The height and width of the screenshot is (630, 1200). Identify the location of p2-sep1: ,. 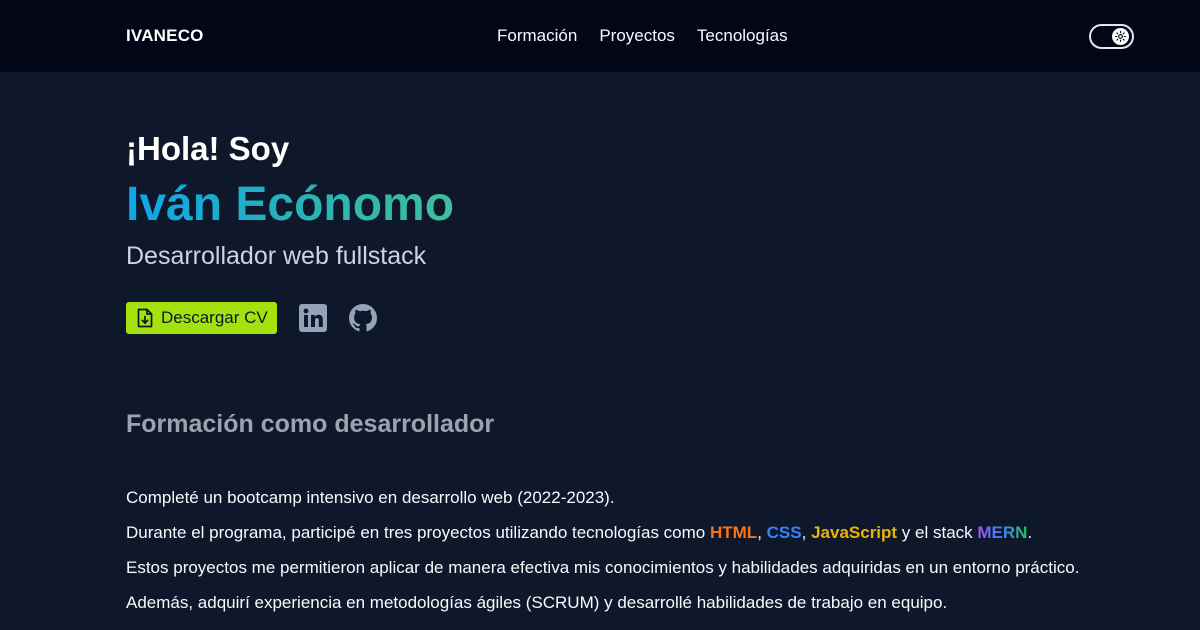
(762, 532).